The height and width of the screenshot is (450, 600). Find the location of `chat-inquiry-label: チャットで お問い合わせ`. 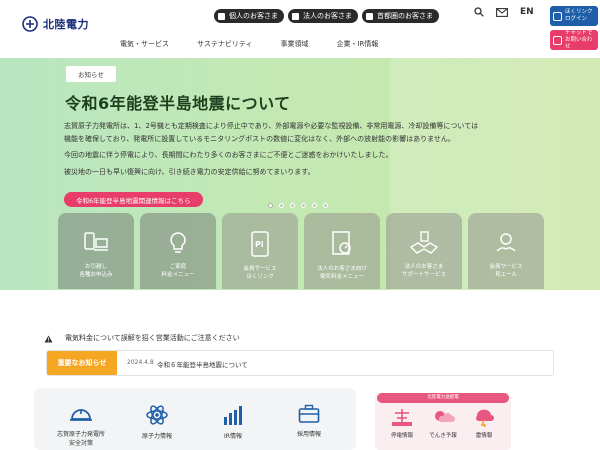

chat-inquiry-label: チャットで お問い合わせ is located at coordinates (579, 39).